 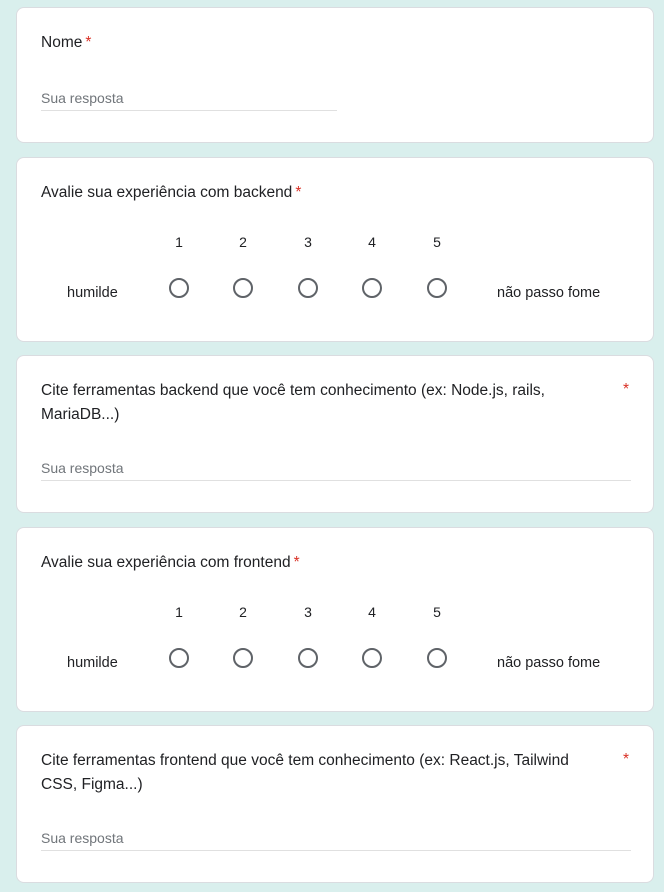 I want to click on question-title-nome: Nome *, so click(x=66, y=43).